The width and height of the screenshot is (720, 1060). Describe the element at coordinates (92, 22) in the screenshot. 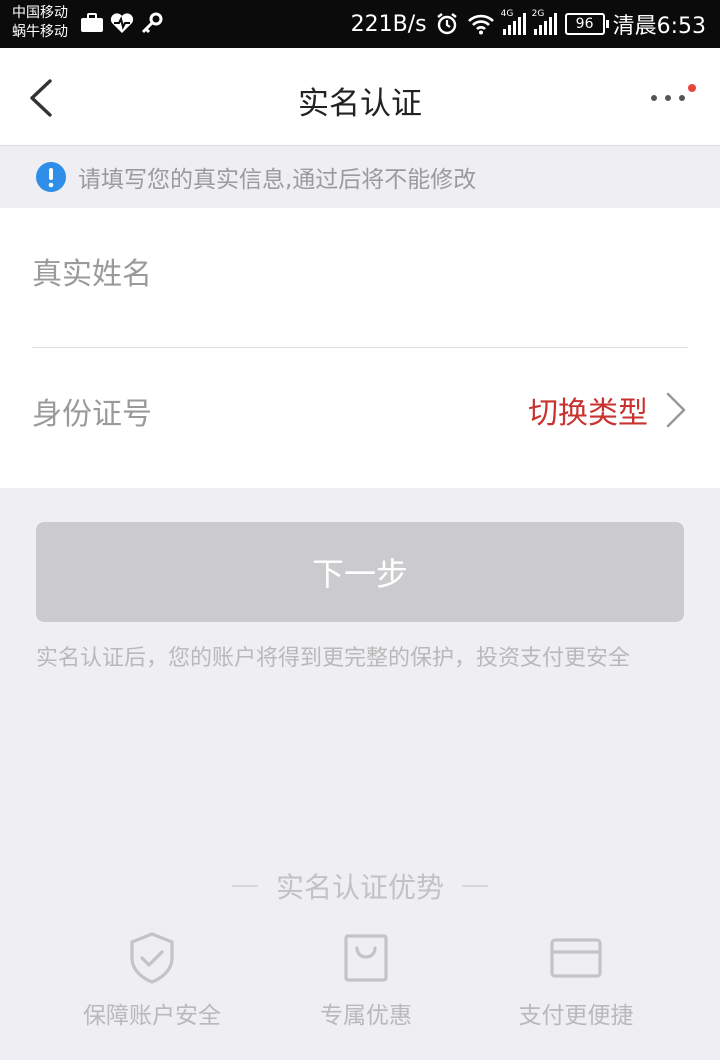

I see `briefcase-icon` at that location.